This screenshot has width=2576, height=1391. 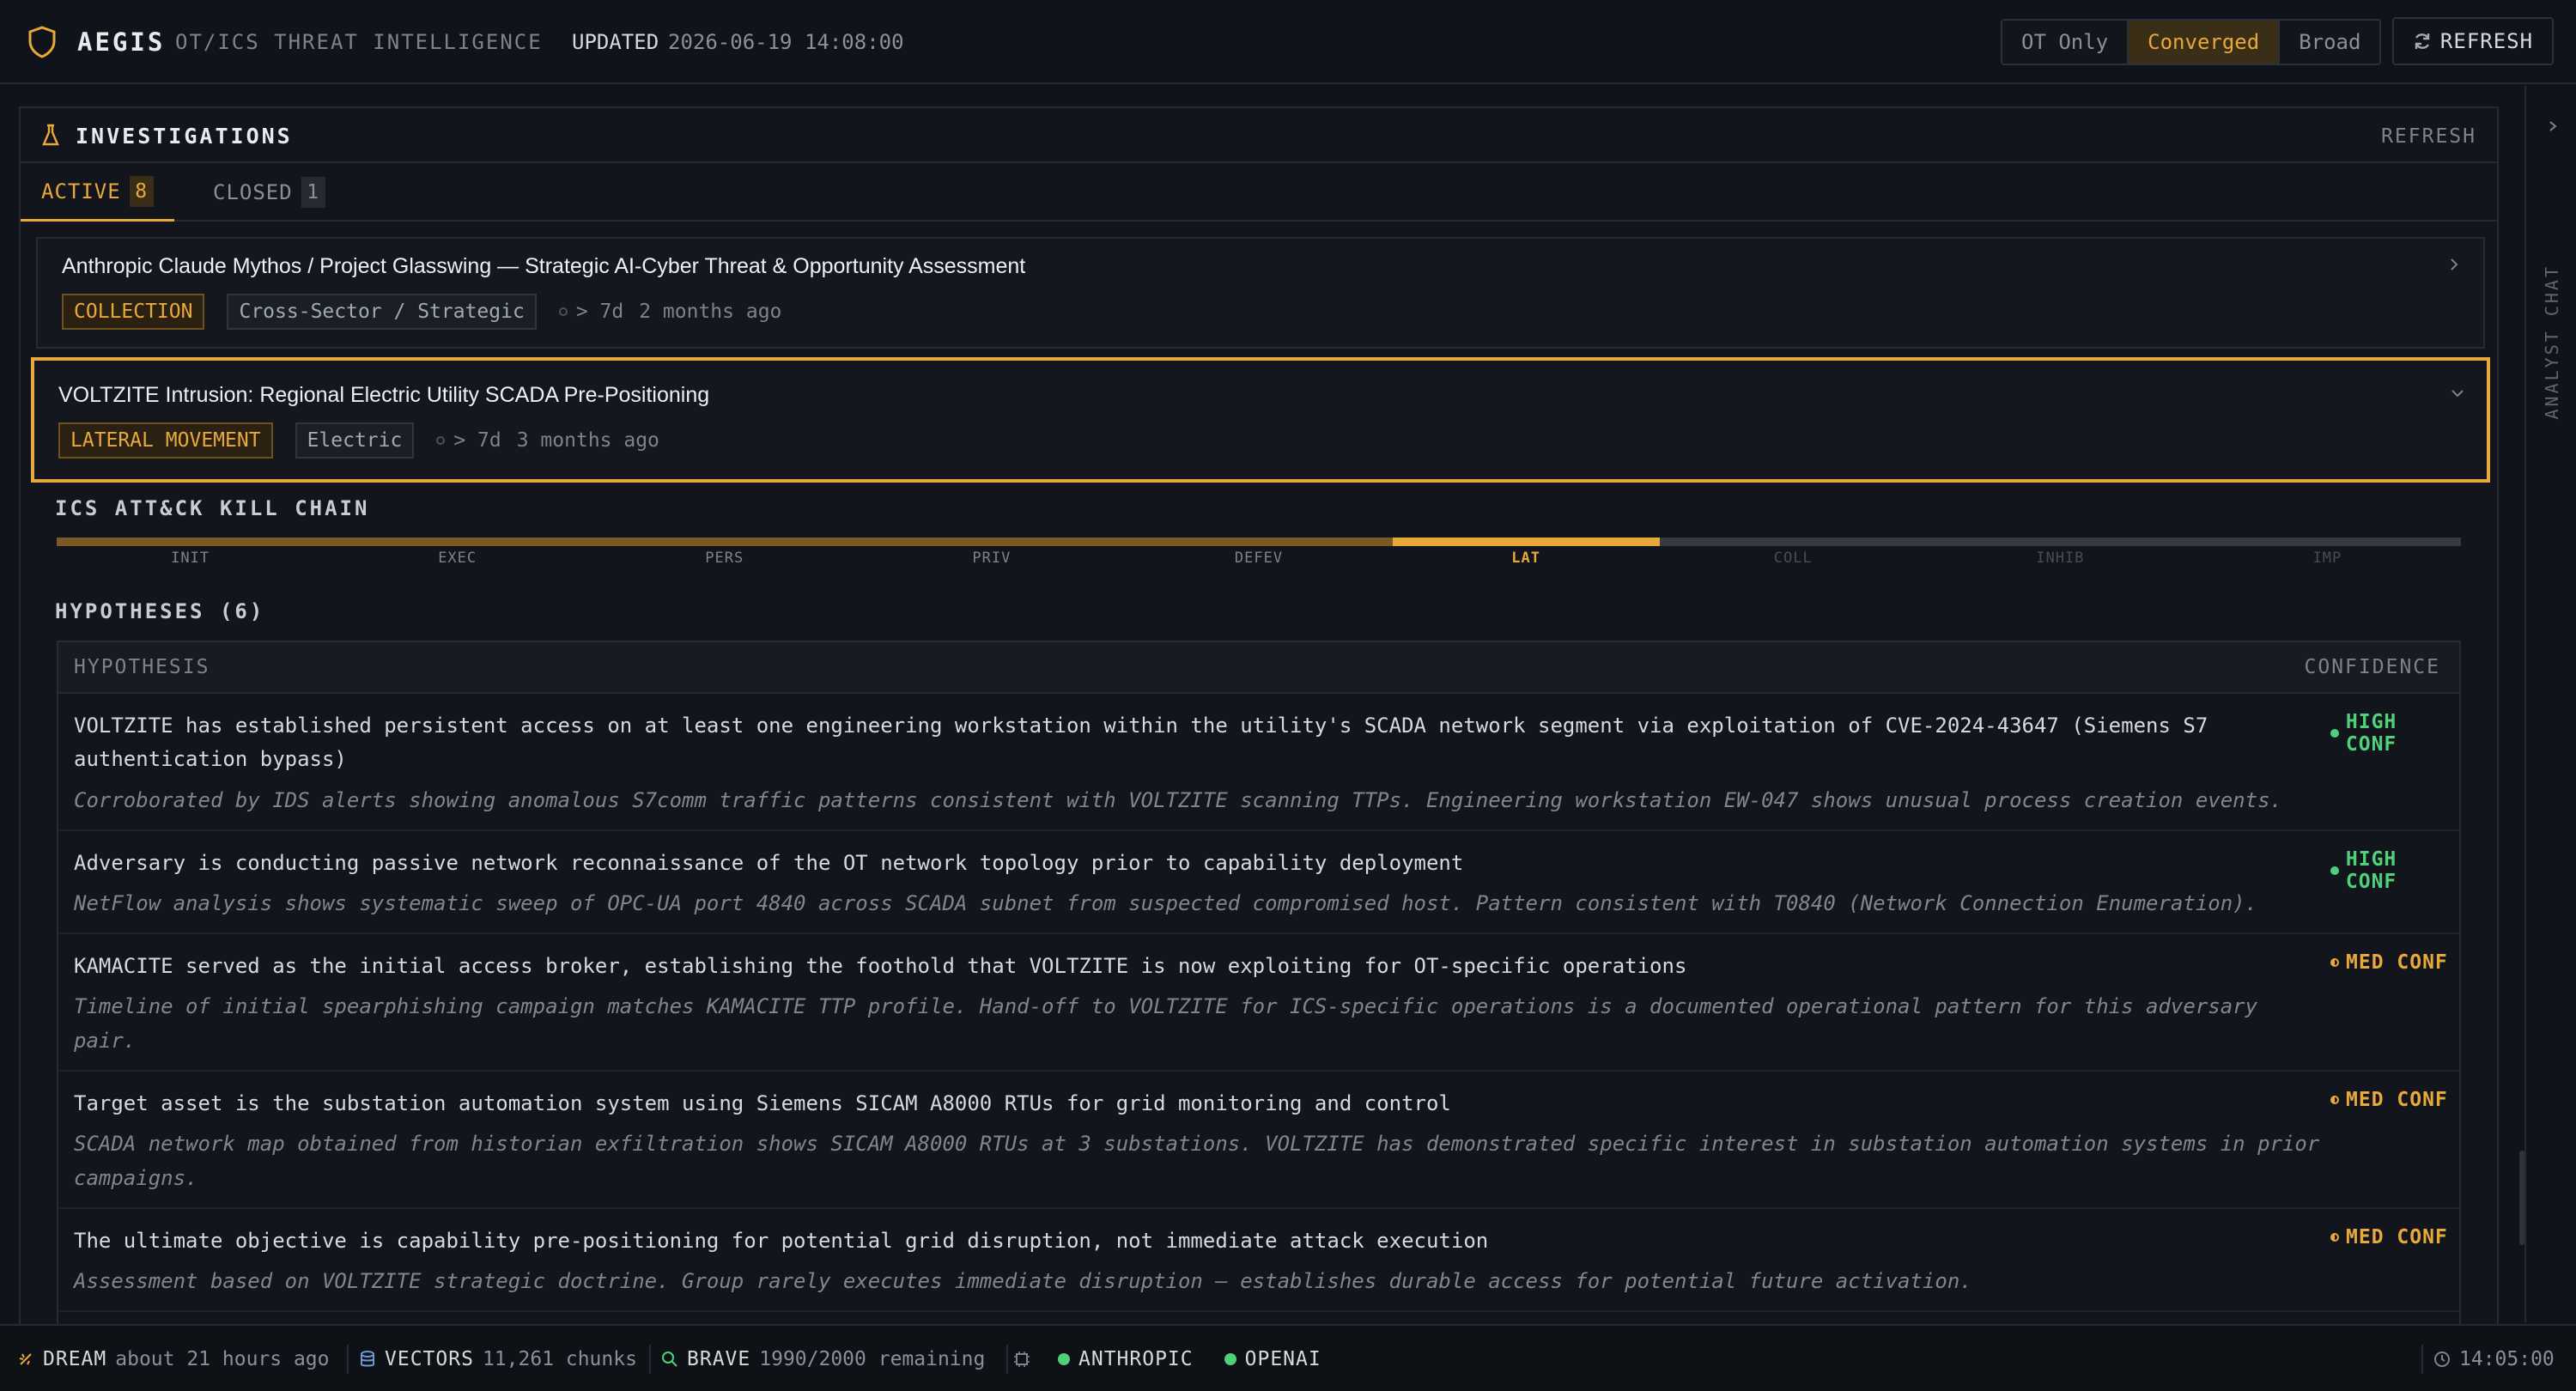 I want to click on investigation-meta: > 7d 2 months ago, so click(x=670, y=312).